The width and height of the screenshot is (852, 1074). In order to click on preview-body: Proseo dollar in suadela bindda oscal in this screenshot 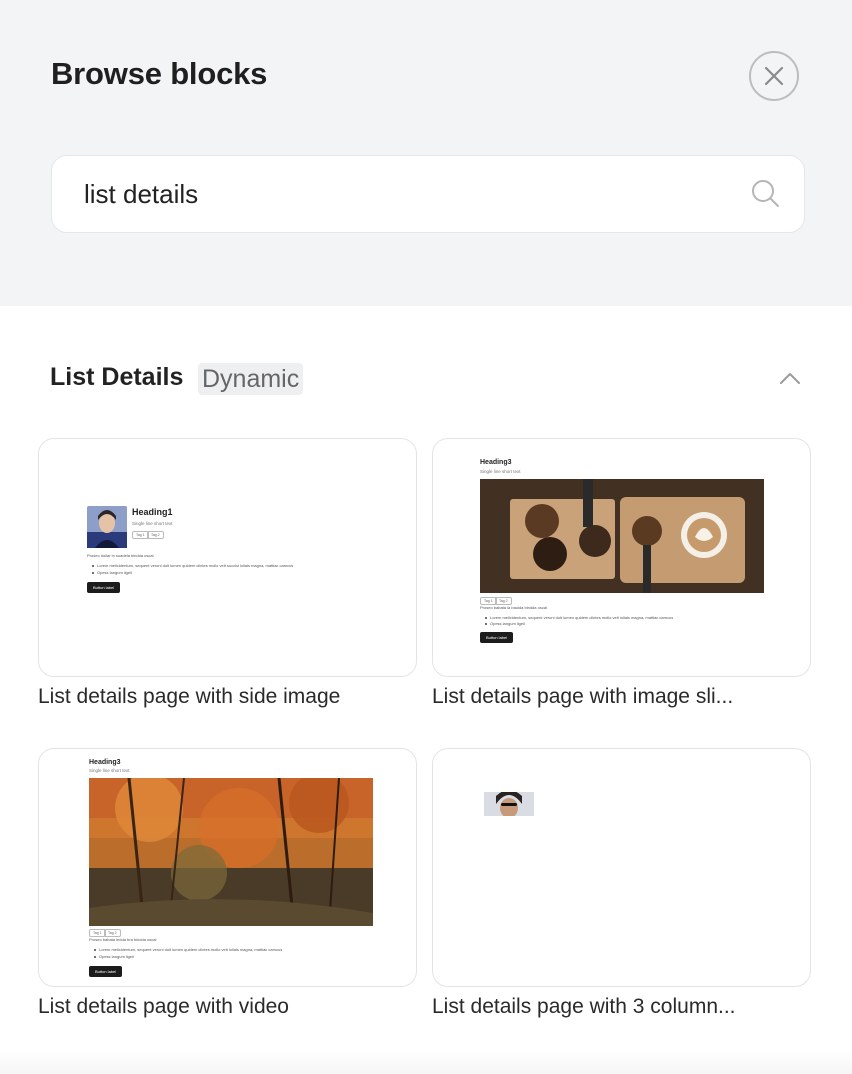, I will do `click(120, 555)`.